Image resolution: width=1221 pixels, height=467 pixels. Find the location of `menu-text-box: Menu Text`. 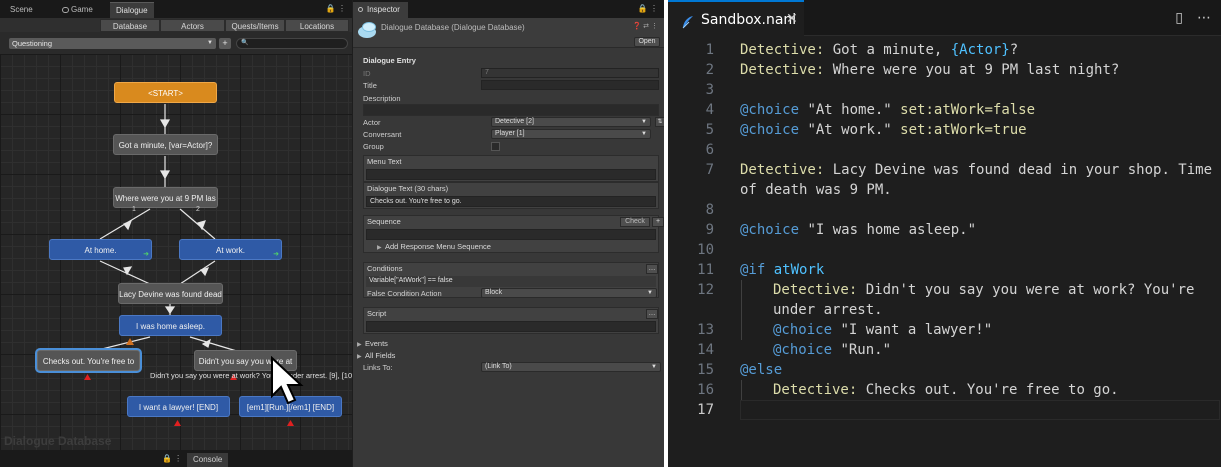

menu-text-box: Menu Text is located at coordinates (511, 168).